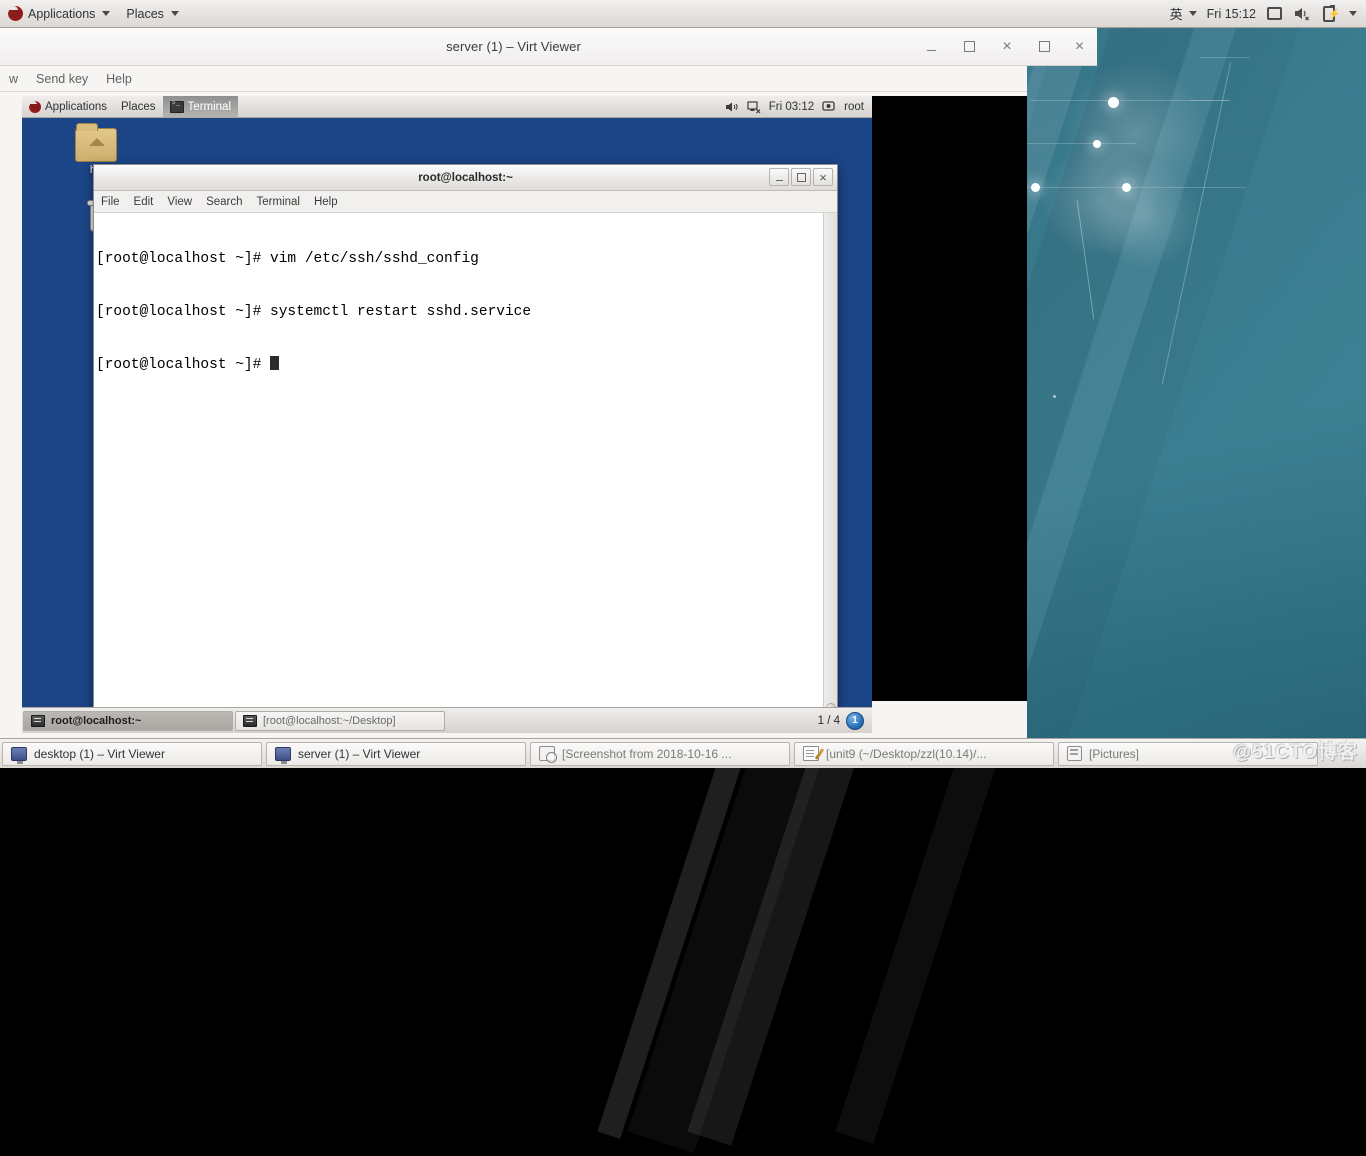 This screenshot has width=1366, height=1156. What do you see at coordinates (855, 721) in the screenshot?
I see `workspace-badge: 1` at bounding box center [855, 721].